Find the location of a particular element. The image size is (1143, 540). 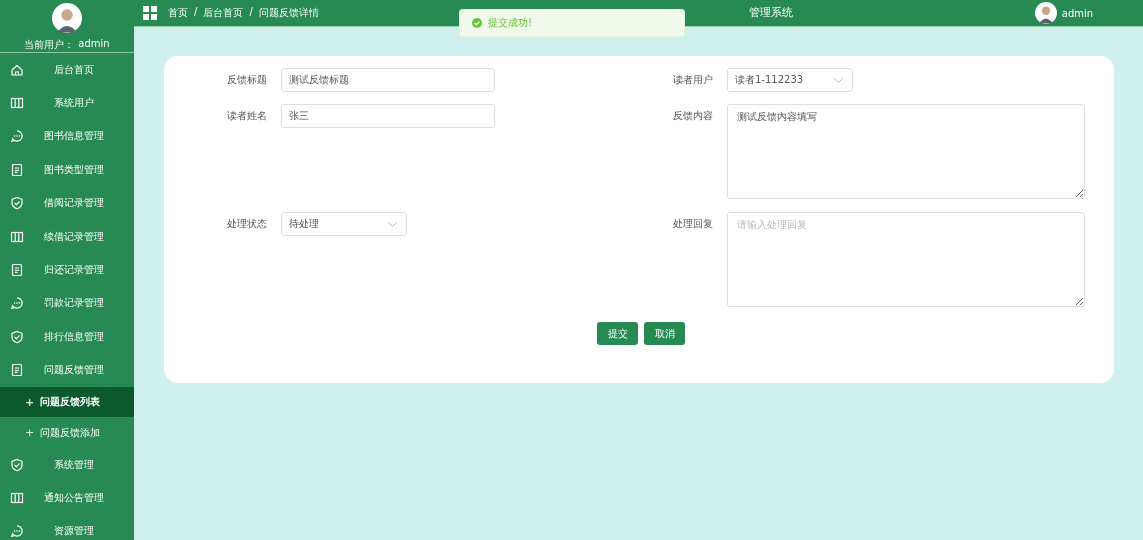

field-label: 处理状态 is located at coordinates (247, 224).